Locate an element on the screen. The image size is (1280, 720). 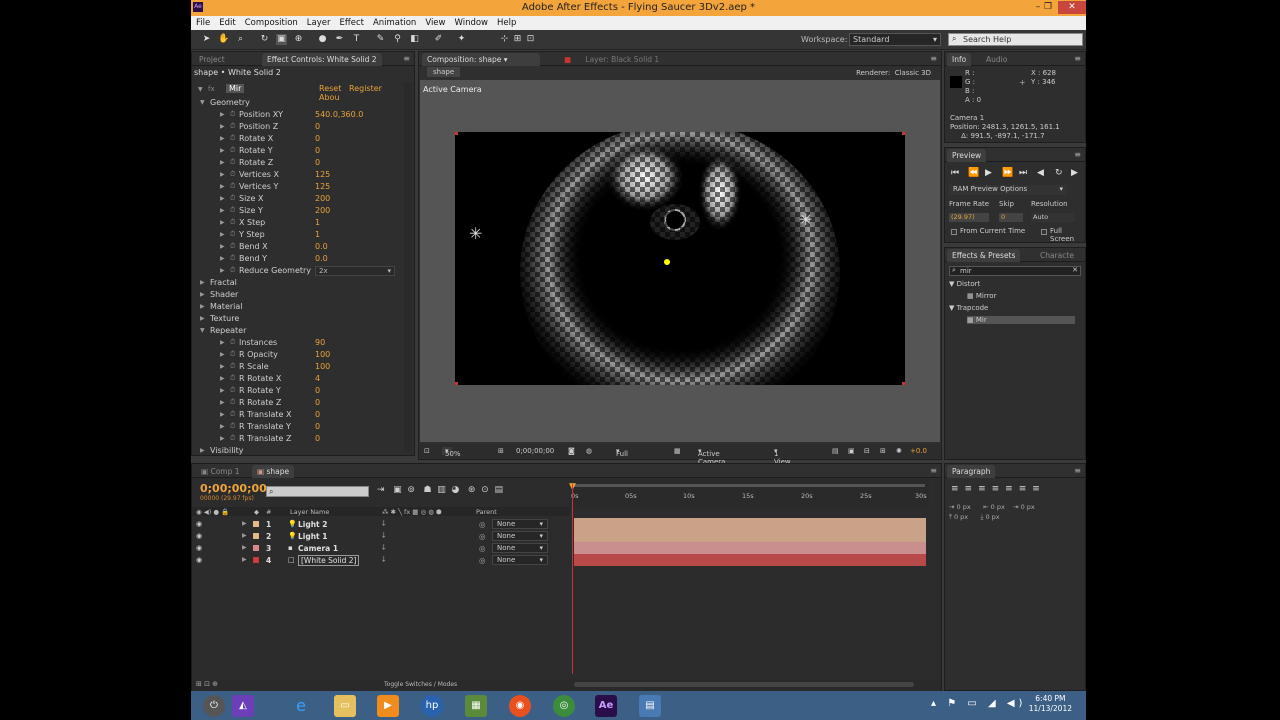
toggle-switches-modes-button: Toggle Switches / Modes is located at coordinates (420, 684).